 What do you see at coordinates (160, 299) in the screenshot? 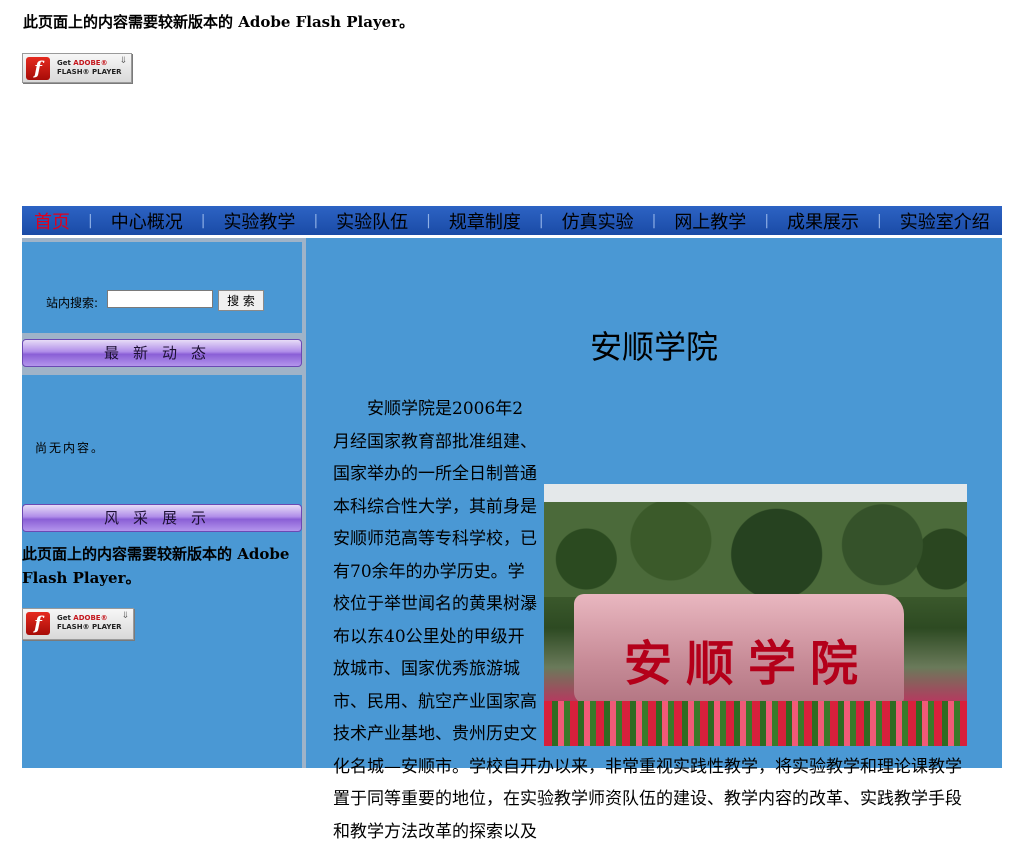
I see `search-input` at bounding box center [160, 299].